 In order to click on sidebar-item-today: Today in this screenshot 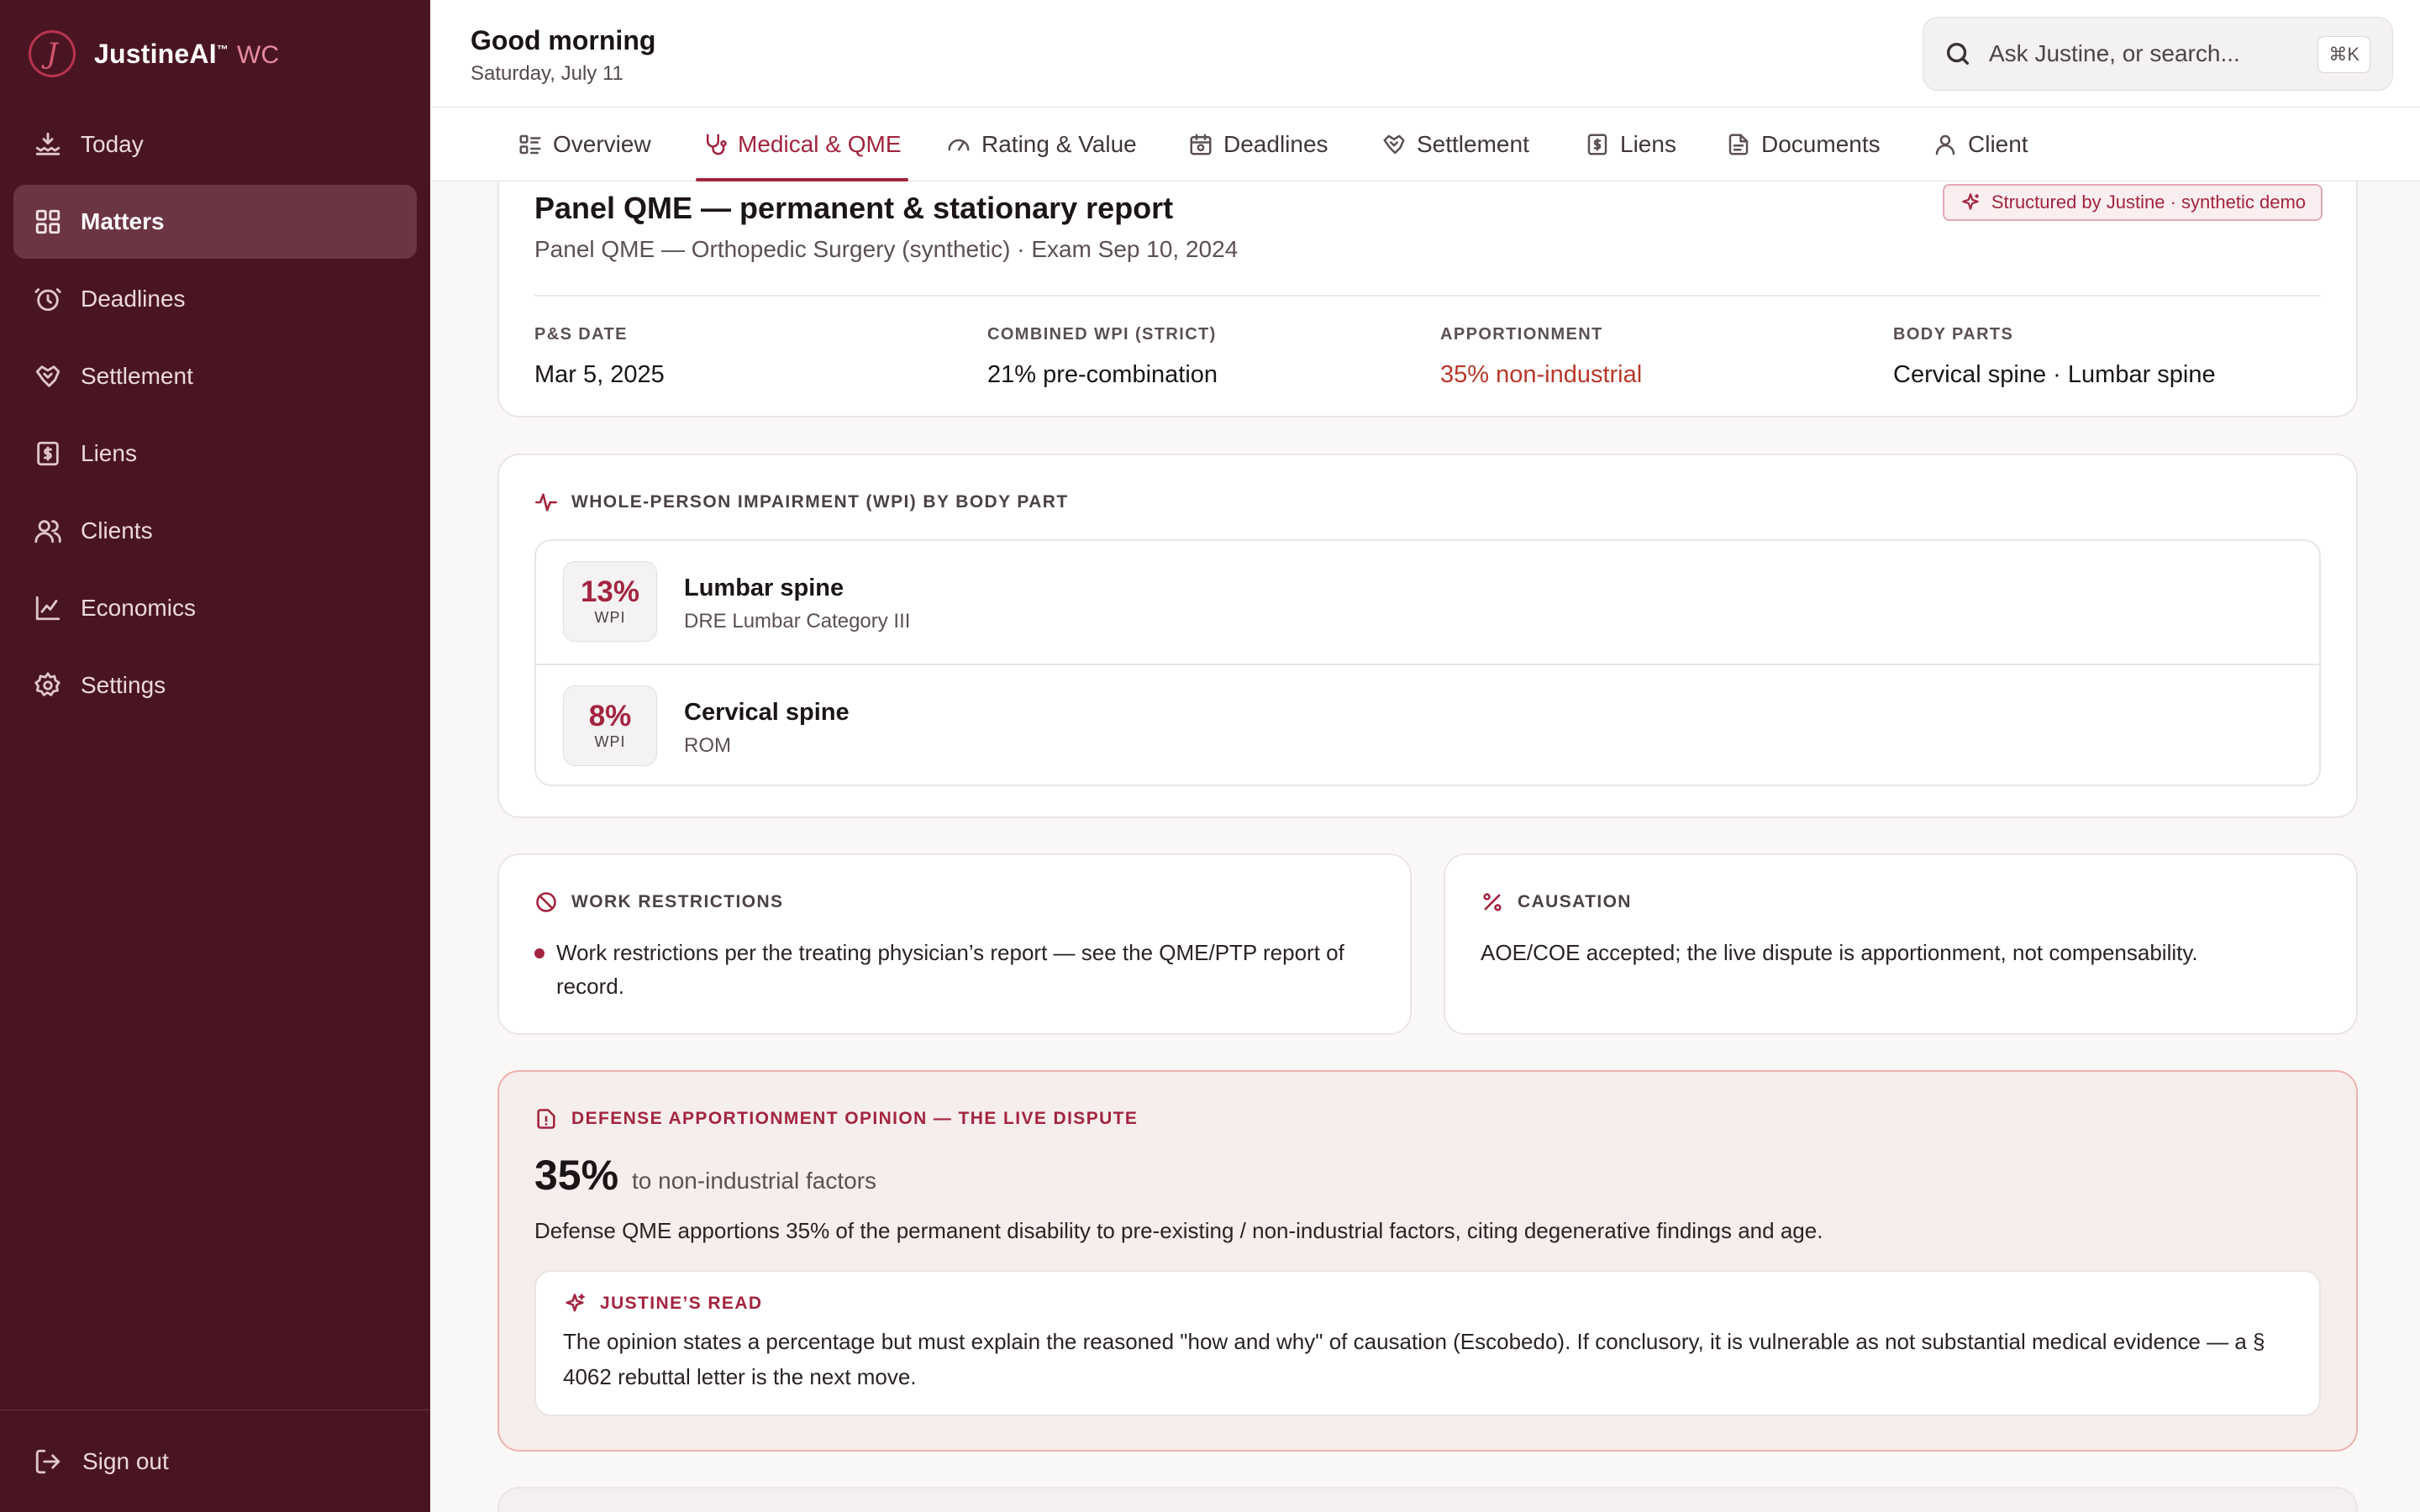, I will do `click(215, 144)`.